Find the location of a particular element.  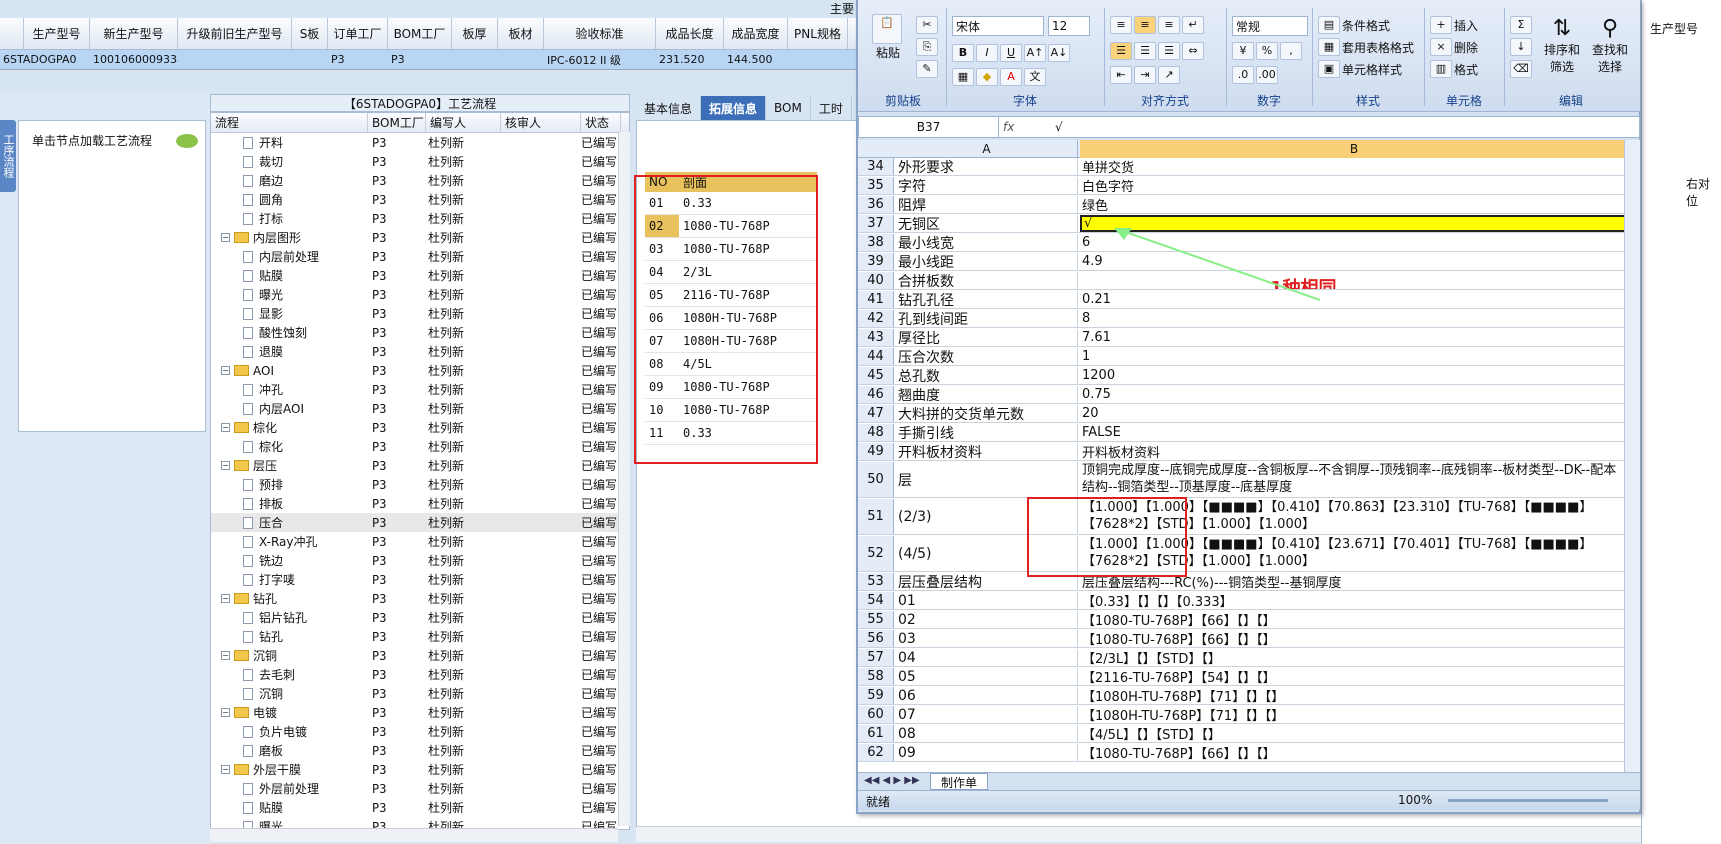

cell-a: 孔到线间距 is located at coordinates (987, 318).